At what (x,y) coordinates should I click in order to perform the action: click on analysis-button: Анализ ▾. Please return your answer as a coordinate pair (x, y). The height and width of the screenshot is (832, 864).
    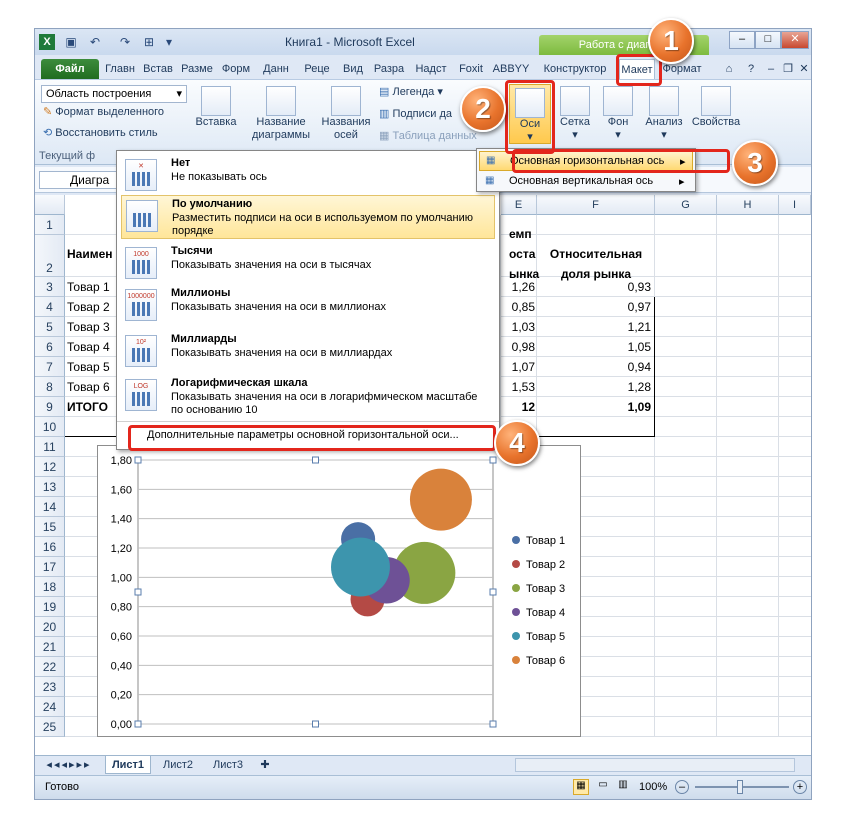
    Looking at the image, I should click on (664, 114).